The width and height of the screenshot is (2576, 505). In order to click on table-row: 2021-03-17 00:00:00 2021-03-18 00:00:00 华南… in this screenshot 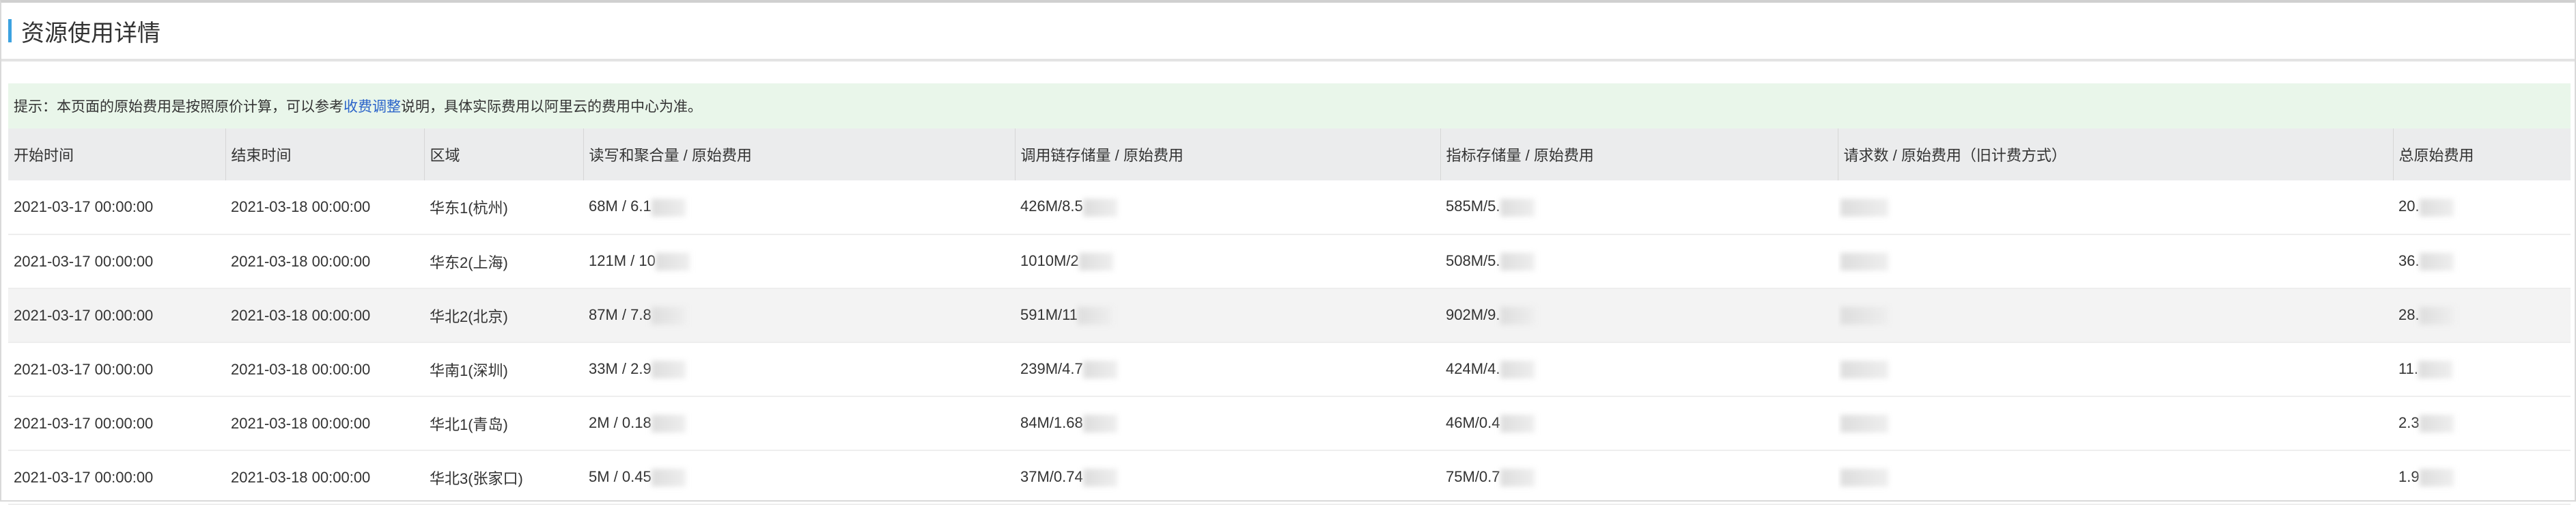, I will do `click(1289, 369)`.